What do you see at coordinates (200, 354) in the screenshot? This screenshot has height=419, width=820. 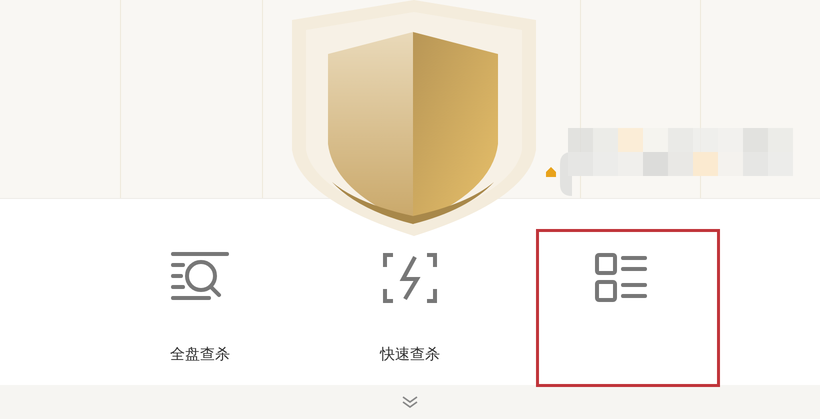 I see `scan-mode-label: 全盘查杀` at bounding box center [200, 354].